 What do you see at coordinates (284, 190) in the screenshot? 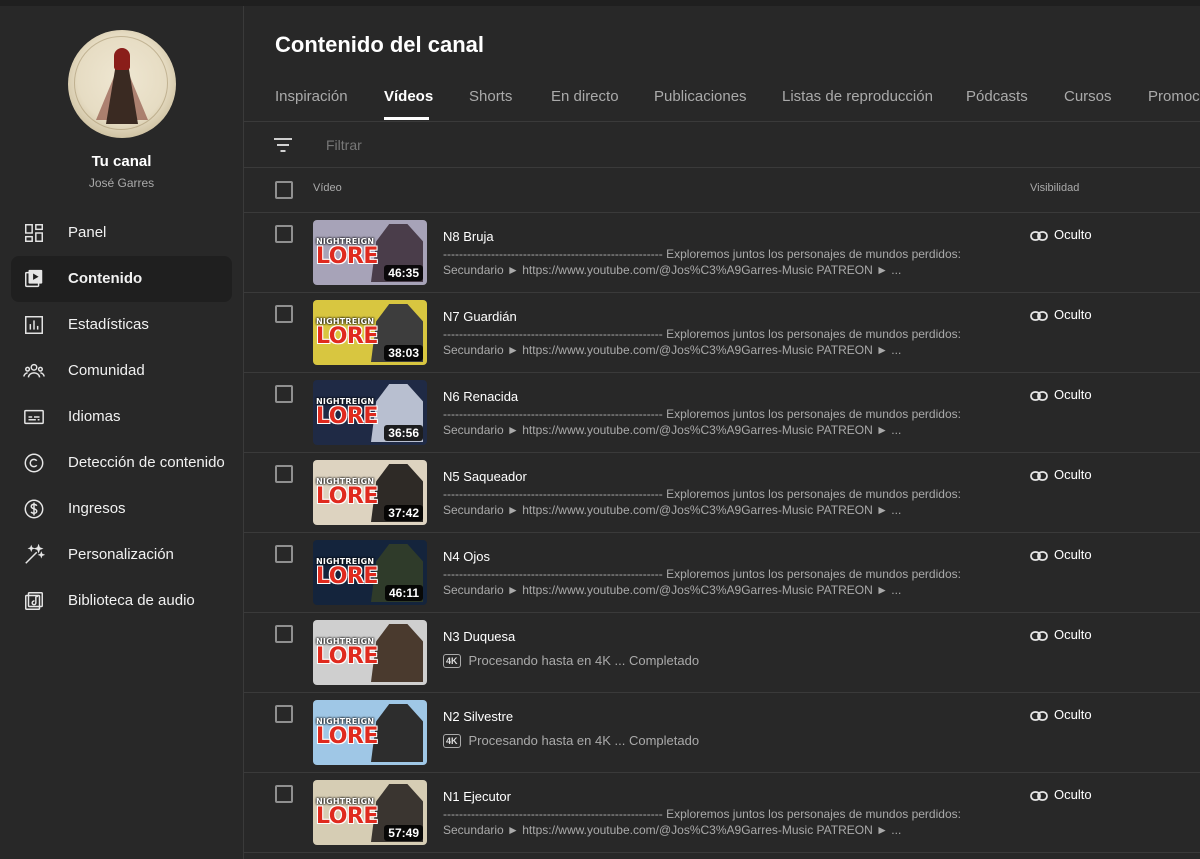
I see `select-all-checkbox` at bounding box center [284, 190].